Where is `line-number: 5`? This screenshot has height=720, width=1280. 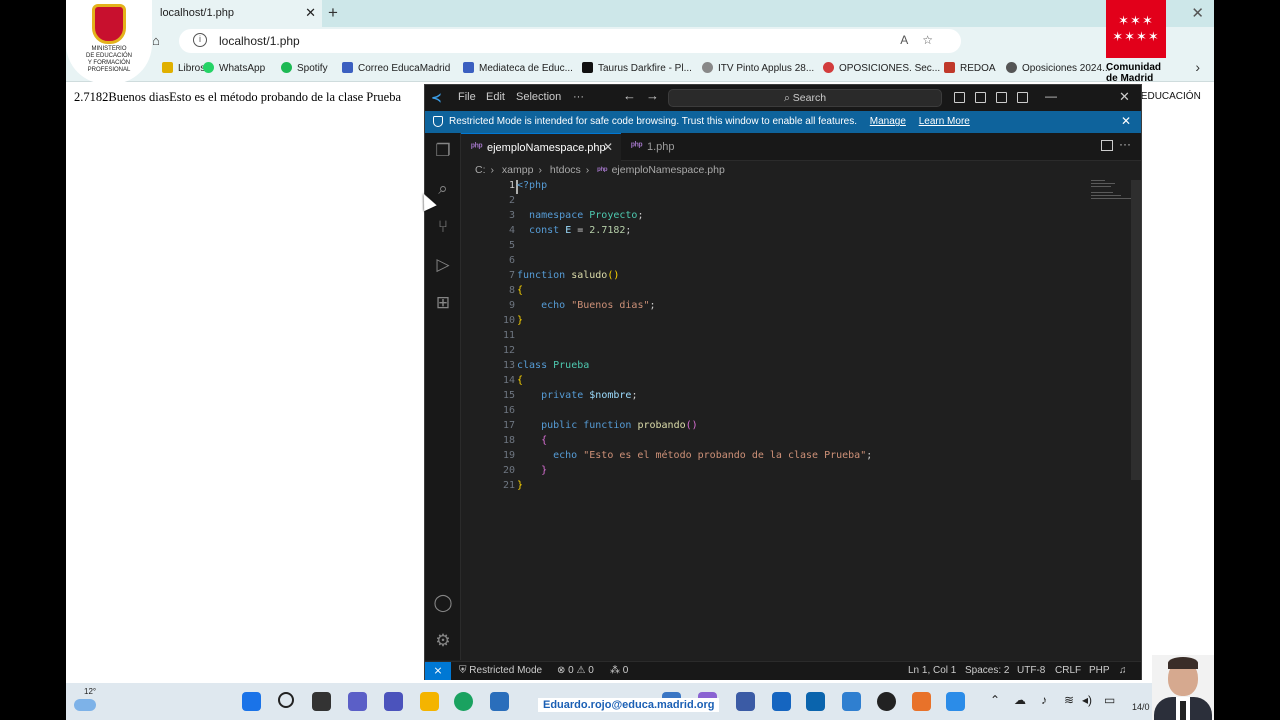
line-number: 5 is located at coordinates (511, 245).